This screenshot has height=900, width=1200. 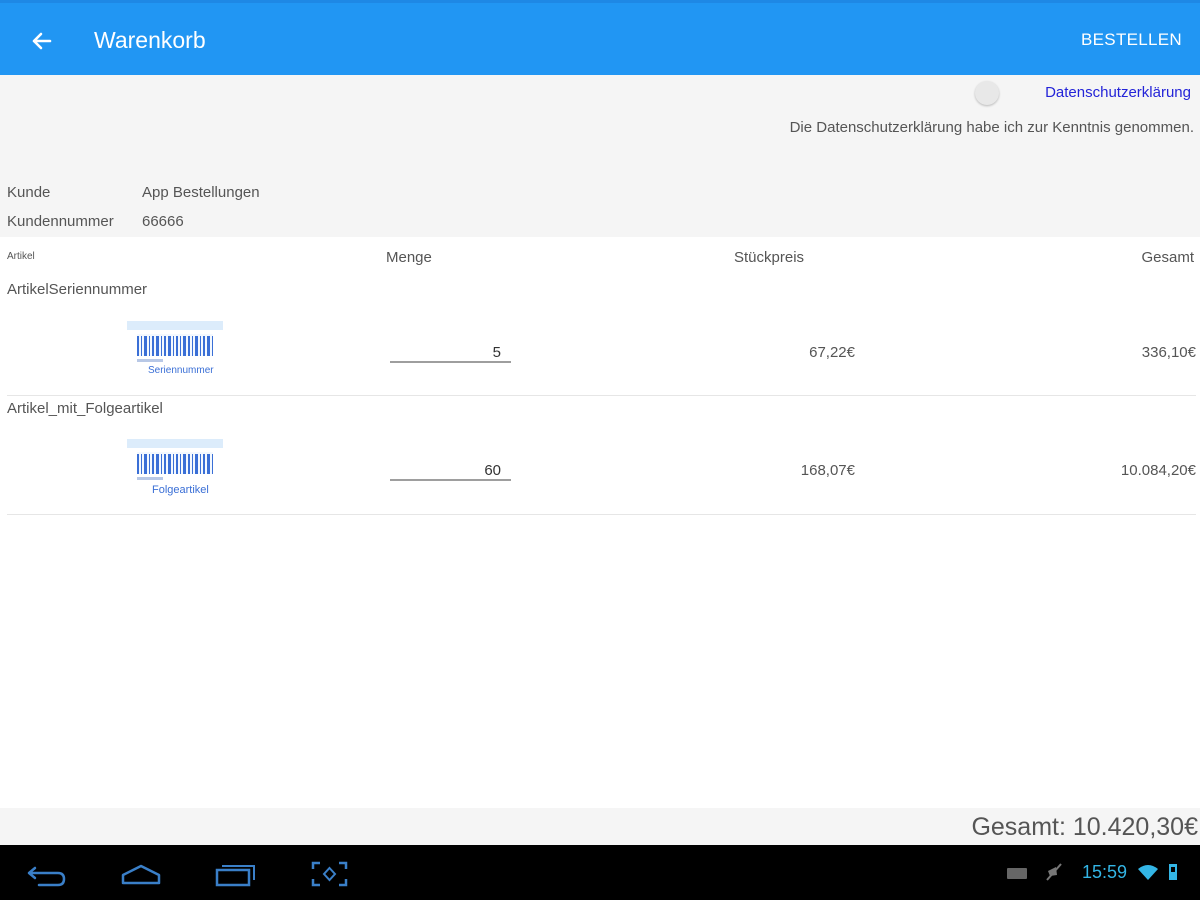 I want to click on column-header-unit-price: Stückpreis, so click(x=769, y=257).